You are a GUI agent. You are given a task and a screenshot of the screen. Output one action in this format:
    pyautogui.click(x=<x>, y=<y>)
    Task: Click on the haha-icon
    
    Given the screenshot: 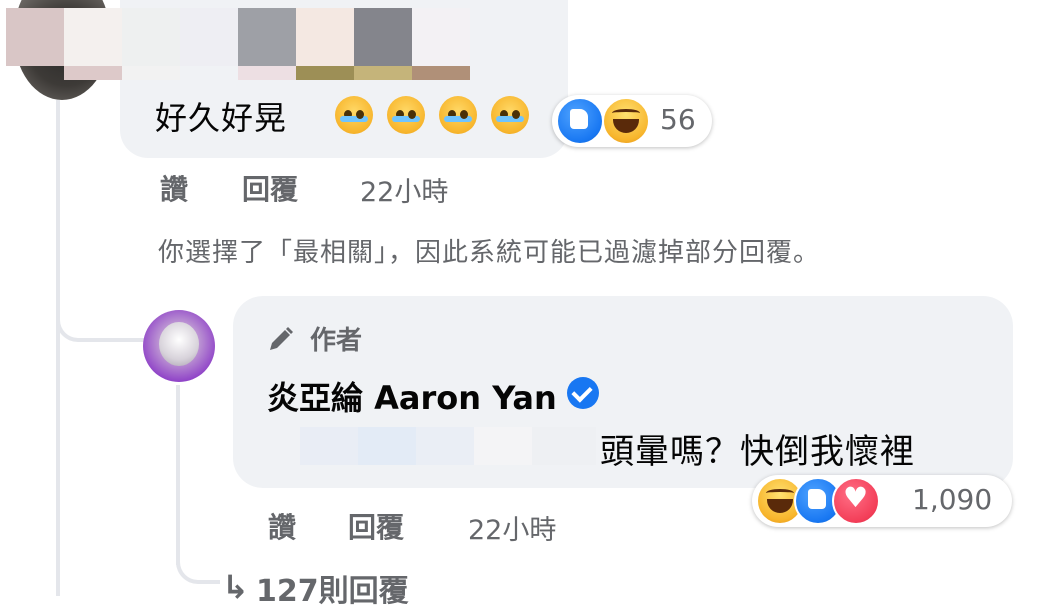 What is the action you would take?
    pyautogui.click(x=626, y=121)
    